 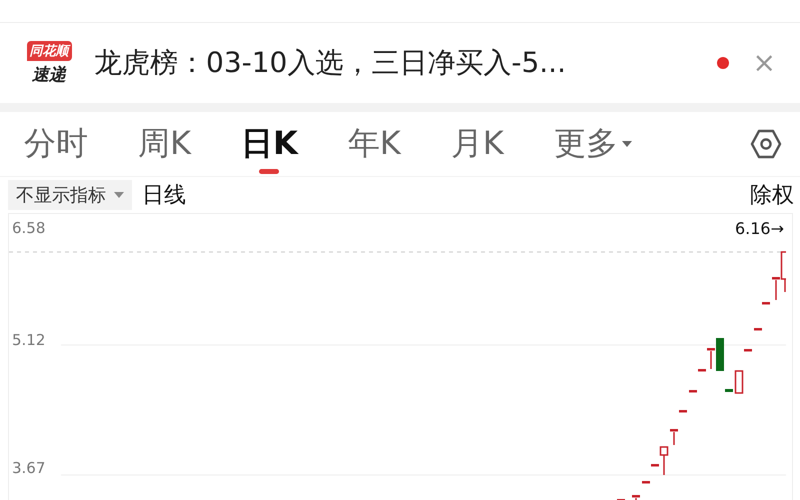 What do you see at coordinates (374, 144) in the screenshot?
I see `period-tab: 年K` at bounding box center [374, 144].